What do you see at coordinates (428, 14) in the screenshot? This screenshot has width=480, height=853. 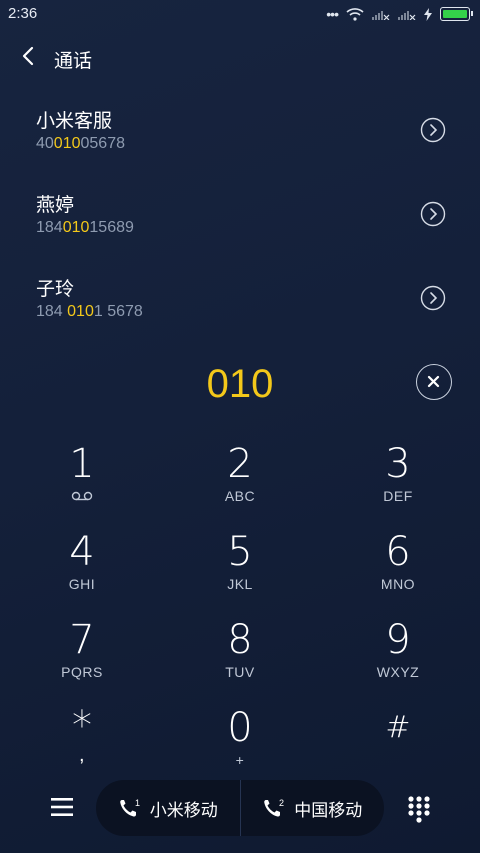 I see `charging-icon` at bounding box center [428, 14].